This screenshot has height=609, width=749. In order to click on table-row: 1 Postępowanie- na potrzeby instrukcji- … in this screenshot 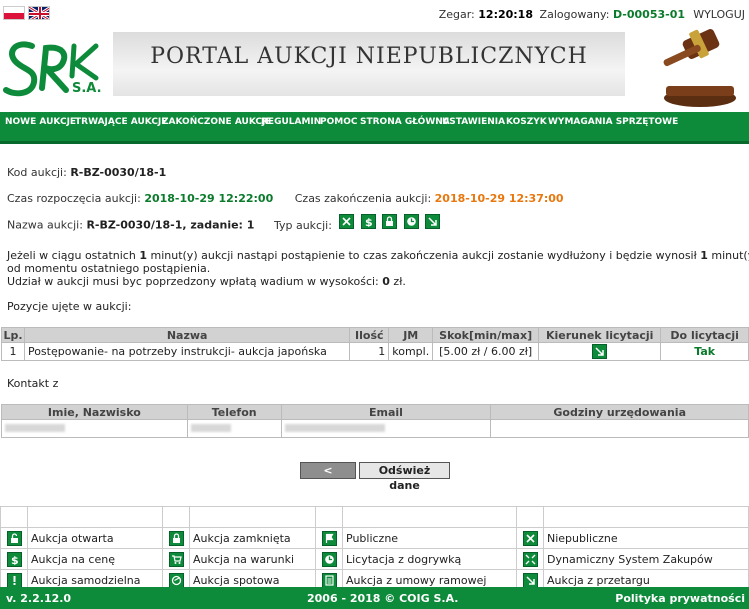, I will do `click(375, 351)`.